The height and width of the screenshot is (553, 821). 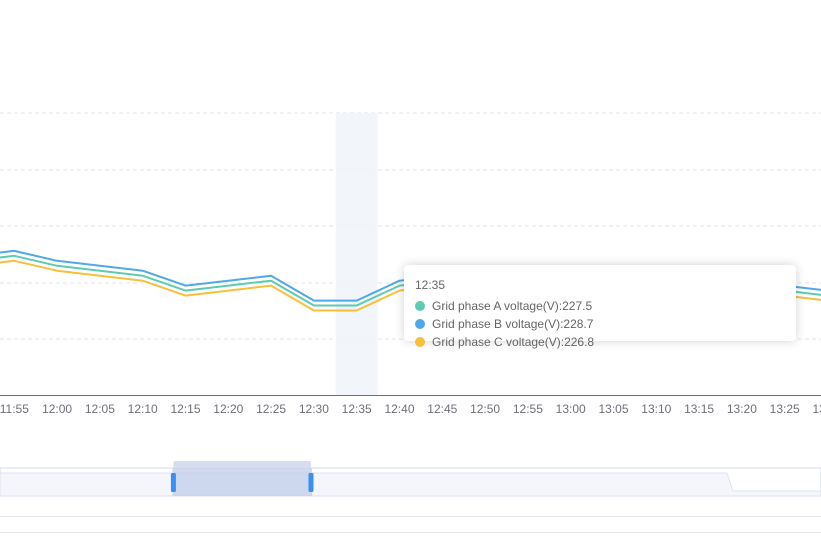 What do you see at coordinates (496, 324) in the screenshot?
I see `tooltip-phase-b-label: Grid phase B voltage(V)` at bounding box center [496, 324].